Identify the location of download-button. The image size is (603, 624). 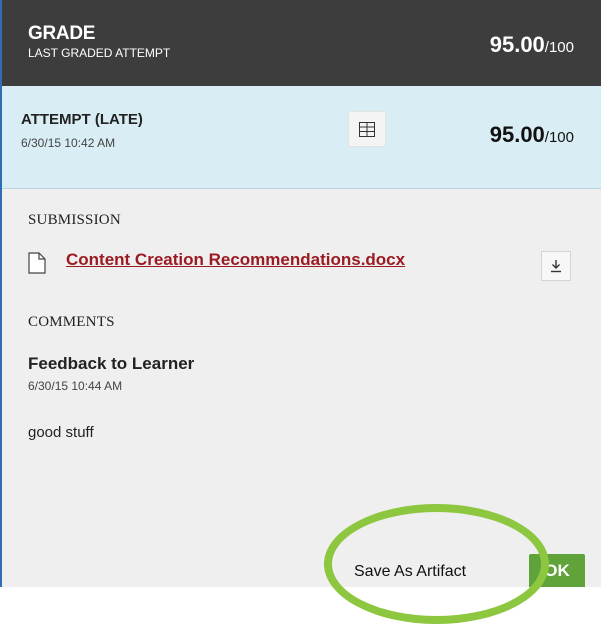
(556, 266).